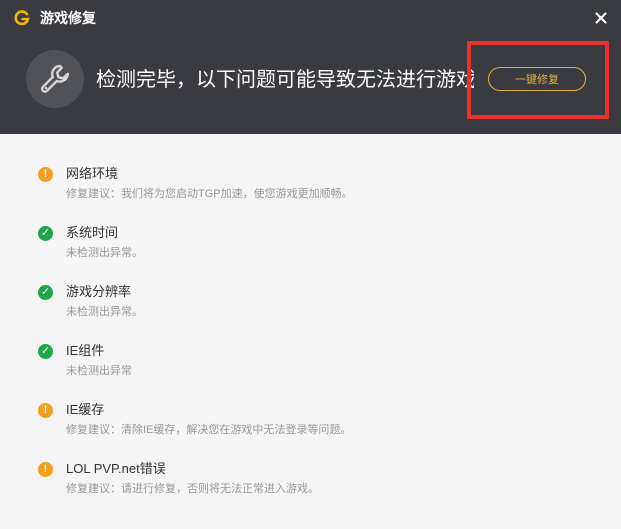  Describe the element at coordinates (310, 226) in the screenshot. I see `list-item: ✓ 系统时间 未检测出异常。` at that location.